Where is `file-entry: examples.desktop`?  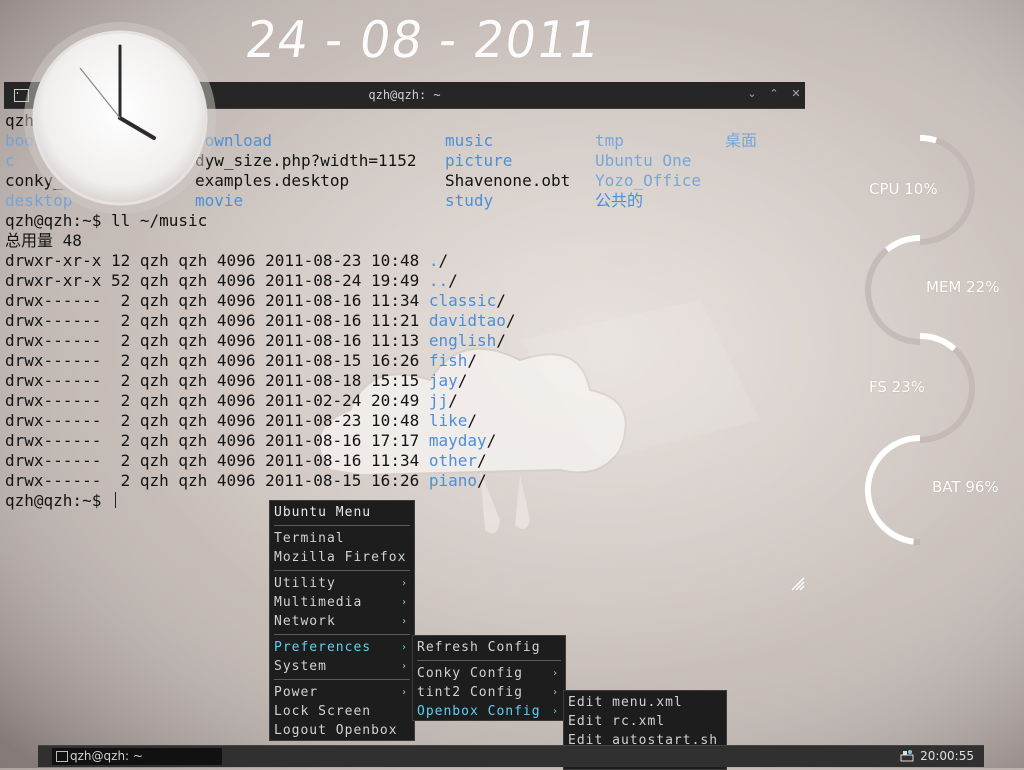
file-entry: examples.desktop is located at coordinates (272, 180).